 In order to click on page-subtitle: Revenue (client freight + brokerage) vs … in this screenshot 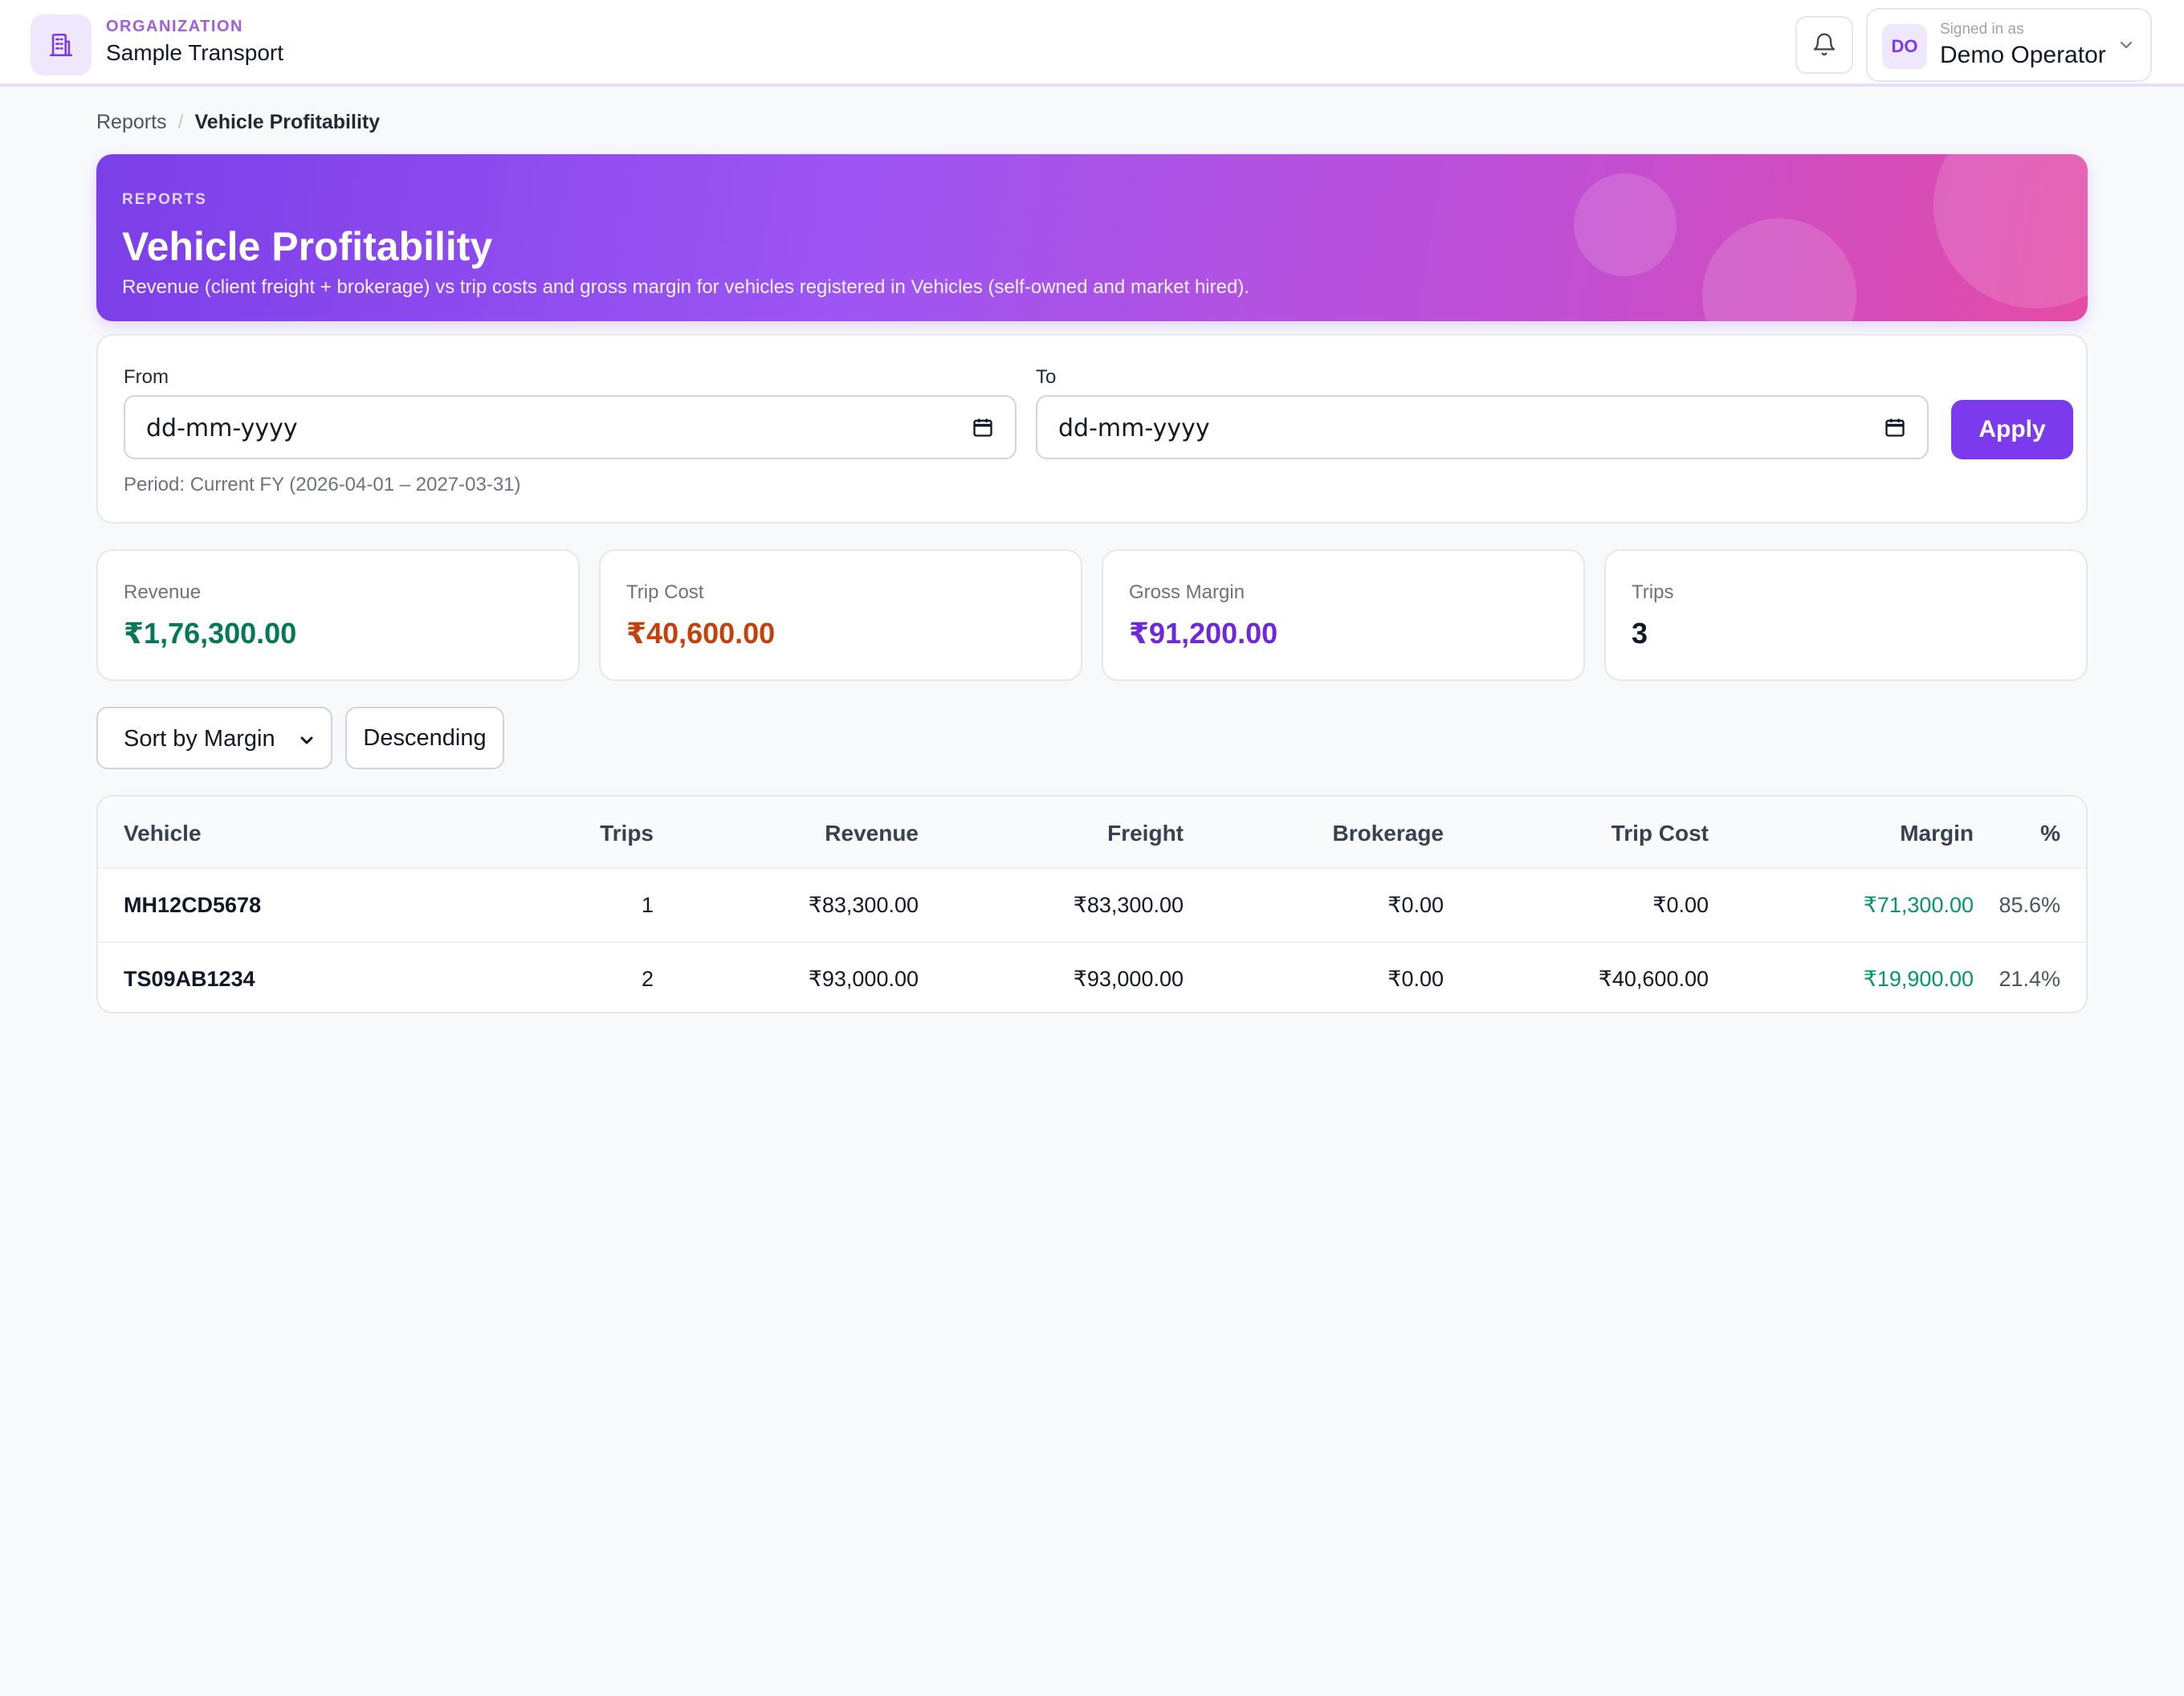, I will do `click(685, 287)`.